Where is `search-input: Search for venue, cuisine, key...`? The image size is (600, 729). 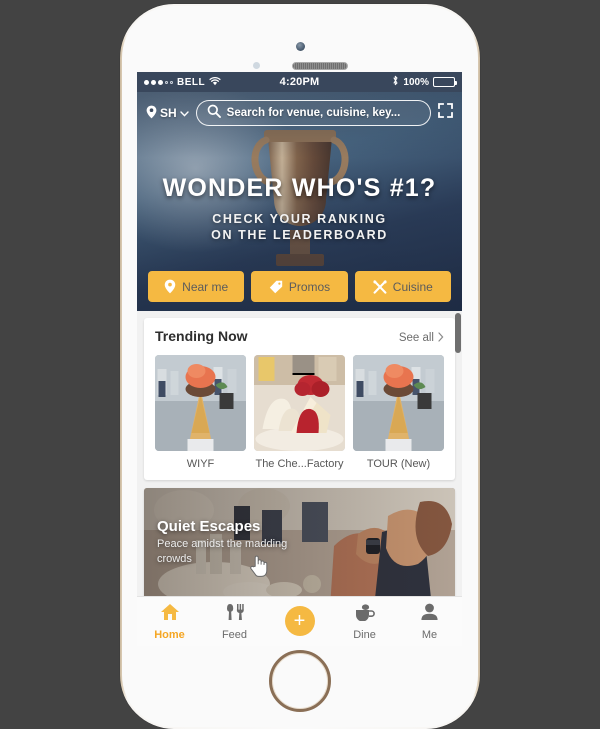 search-input: Search for venue, cuisine, key... is located at coordinates (313, 113).